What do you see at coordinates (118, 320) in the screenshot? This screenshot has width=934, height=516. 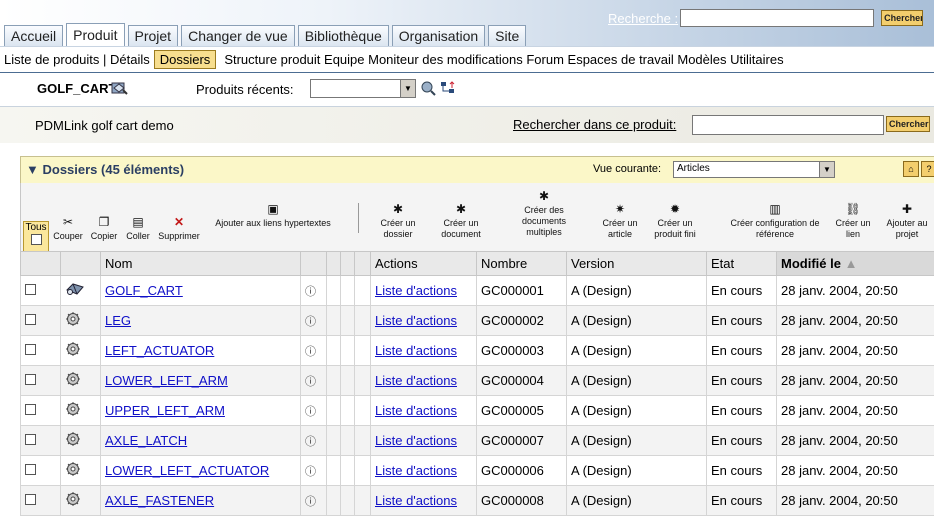 I see `row-name-link: LEG` at bounding box center [118, 320].